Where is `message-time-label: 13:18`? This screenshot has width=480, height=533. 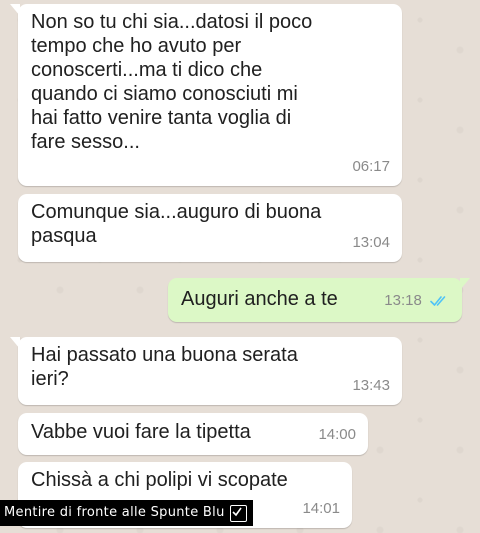
message-time-label: 13:18 is located at coordinates (403, 300).